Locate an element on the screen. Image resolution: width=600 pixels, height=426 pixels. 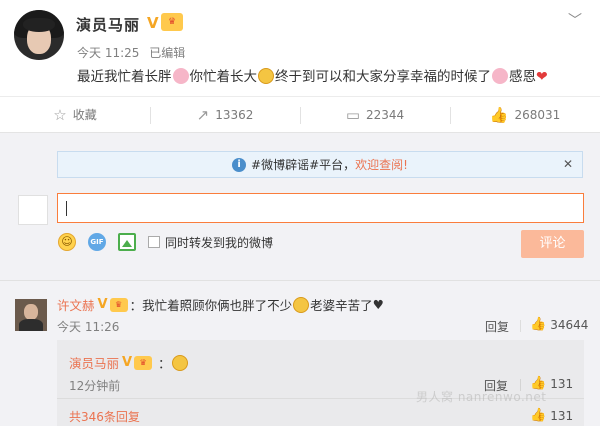
commenter-avatar is located at coordinates (31, 315).